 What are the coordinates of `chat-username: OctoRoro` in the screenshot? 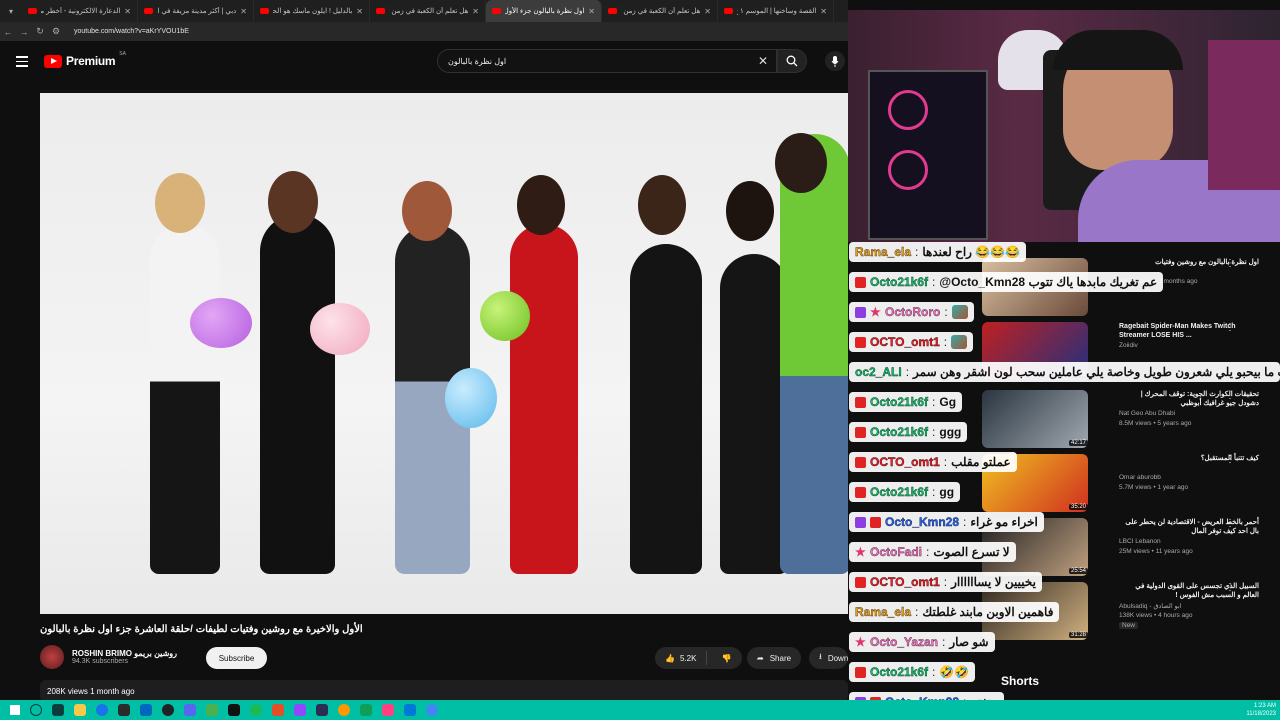 It's located at (913, 312).